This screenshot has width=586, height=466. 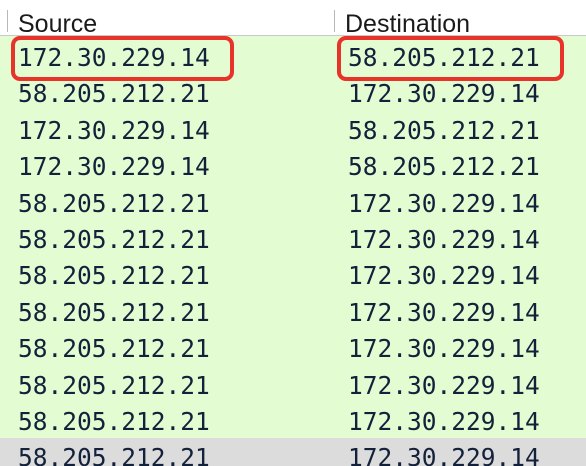 What do you see at coordinates (57, 19) in the screenshot?
I see `source-column-header: Source` at bounding box center [57, 19].